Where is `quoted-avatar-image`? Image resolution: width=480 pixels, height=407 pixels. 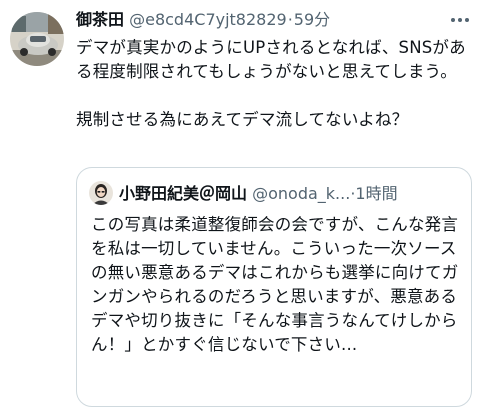
quoted-avatar-image is located at coordinates (101, 192).